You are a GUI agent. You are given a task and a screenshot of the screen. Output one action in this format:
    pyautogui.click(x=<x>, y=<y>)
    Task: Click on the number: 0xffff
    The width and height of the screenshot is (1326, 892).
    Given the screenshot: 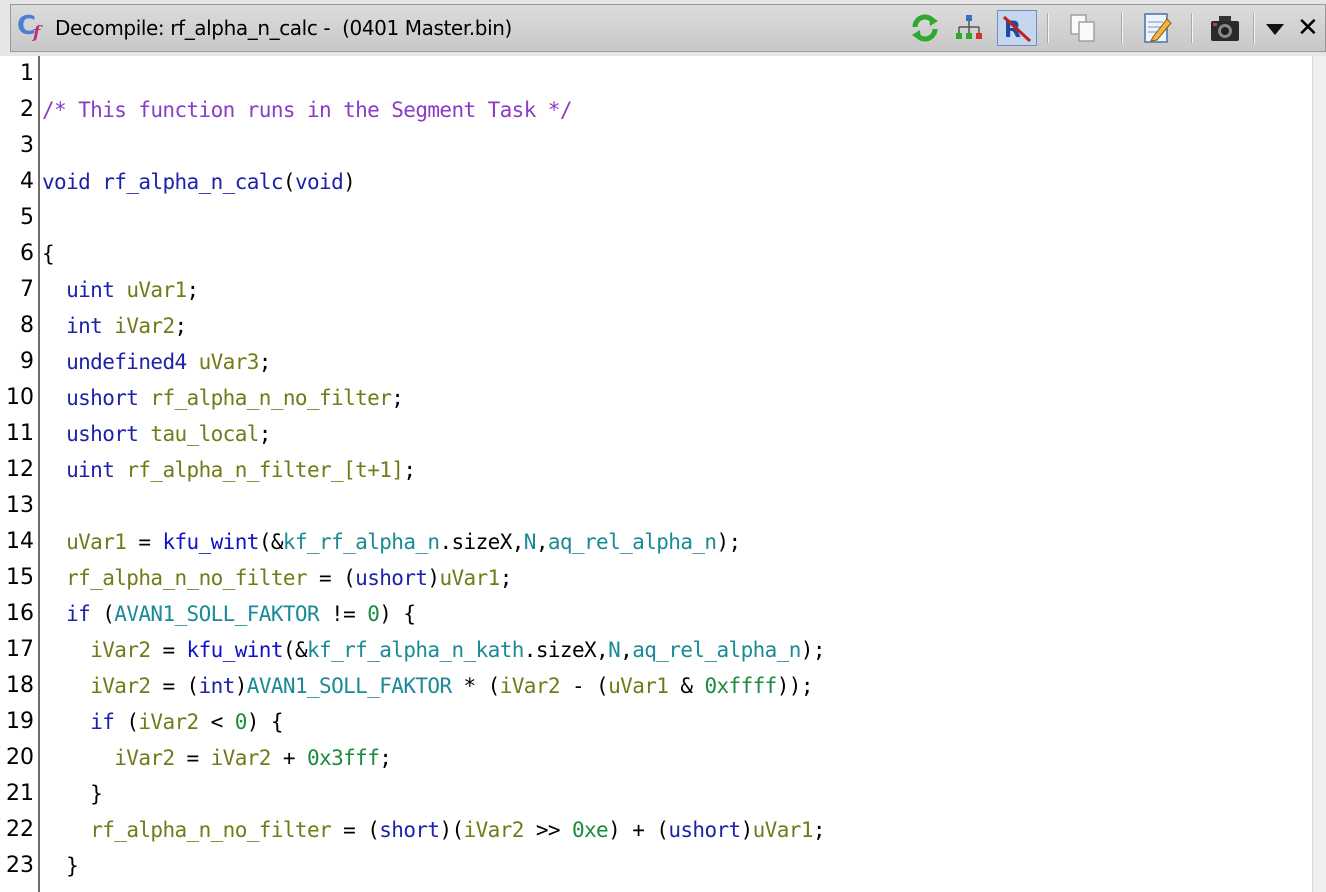 What is the action you would take?
    pyautogui.click(x=740, y=686)
    